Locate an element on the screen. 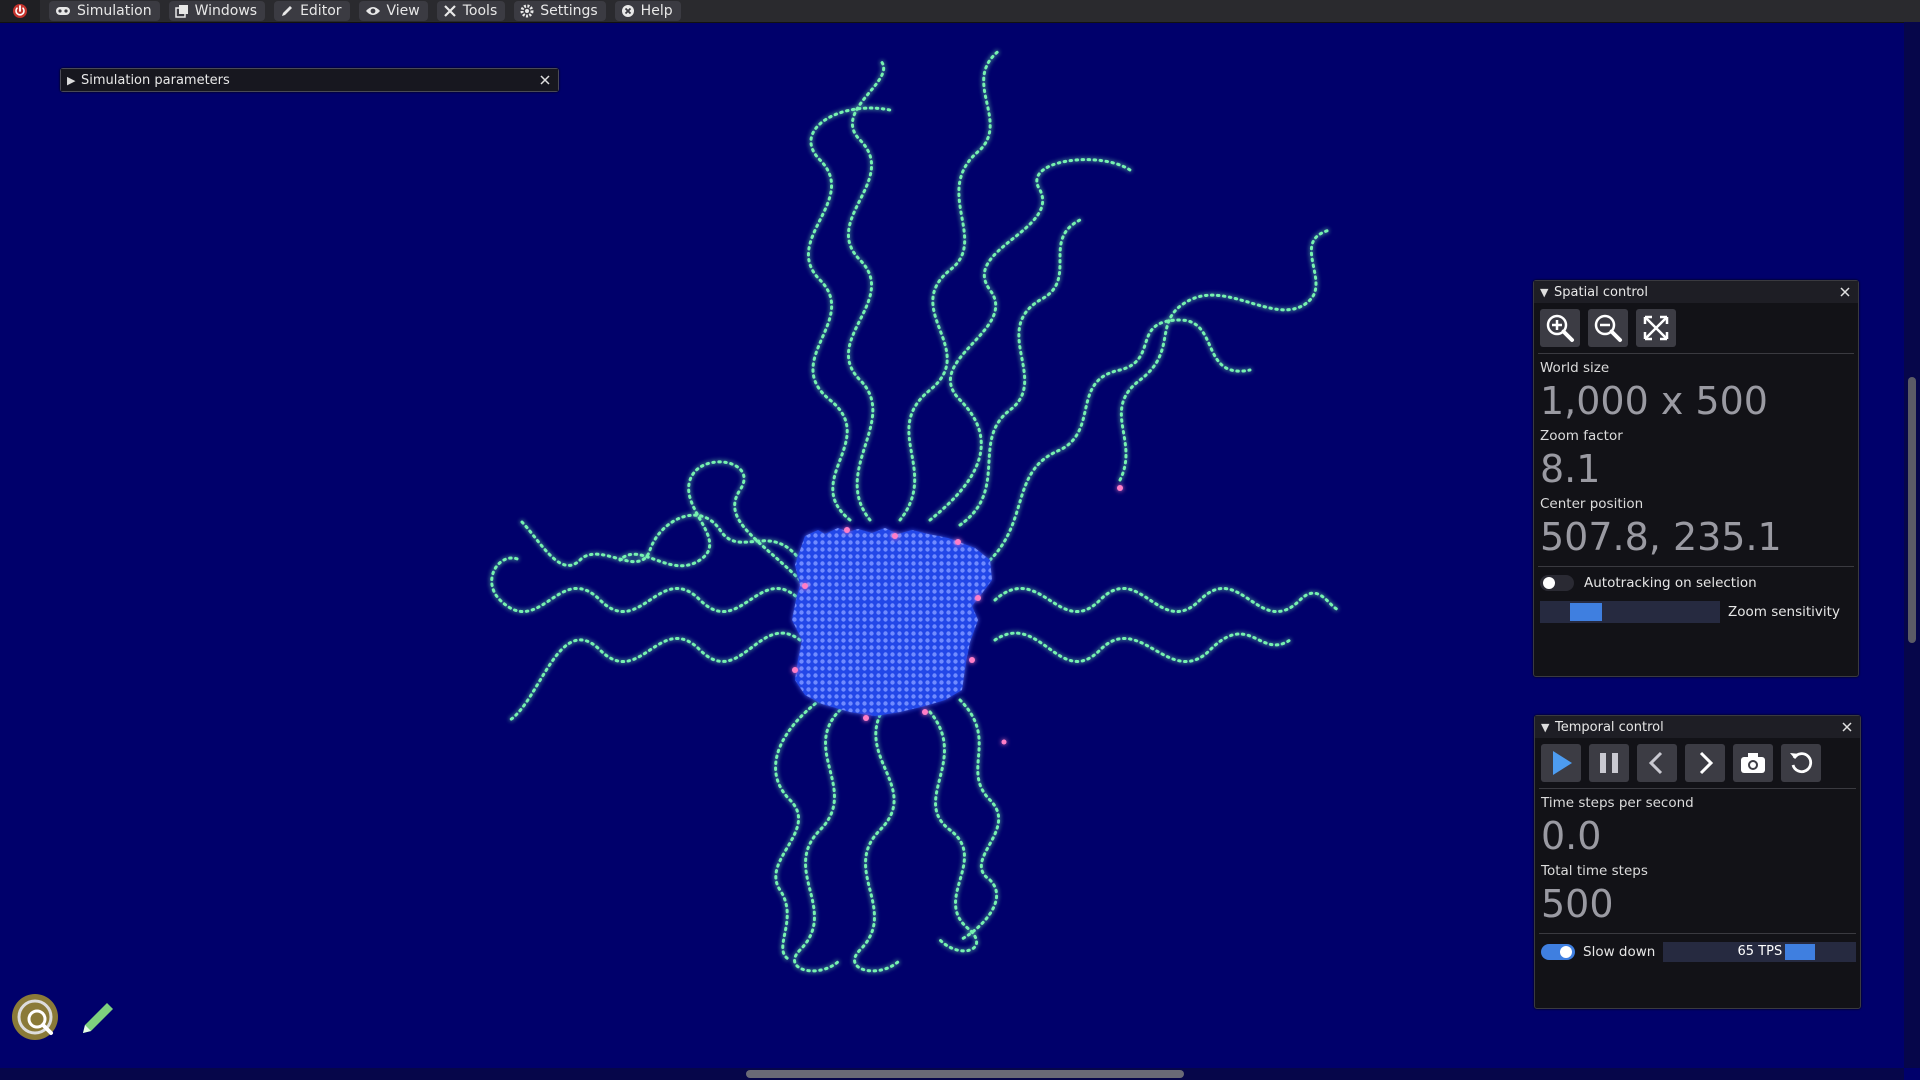  menu-simulation: Simulation is located at coordinates (104, 11).